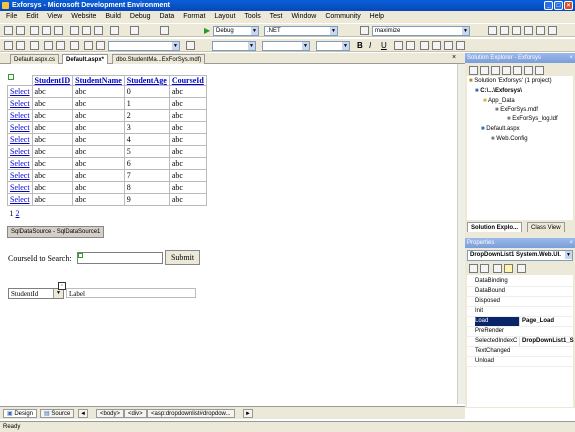 The height and width of the screenshot is (432, 575). Describe the element at coordinates (424, 45) in the screenshot. I see `align-left-icon` at that location.